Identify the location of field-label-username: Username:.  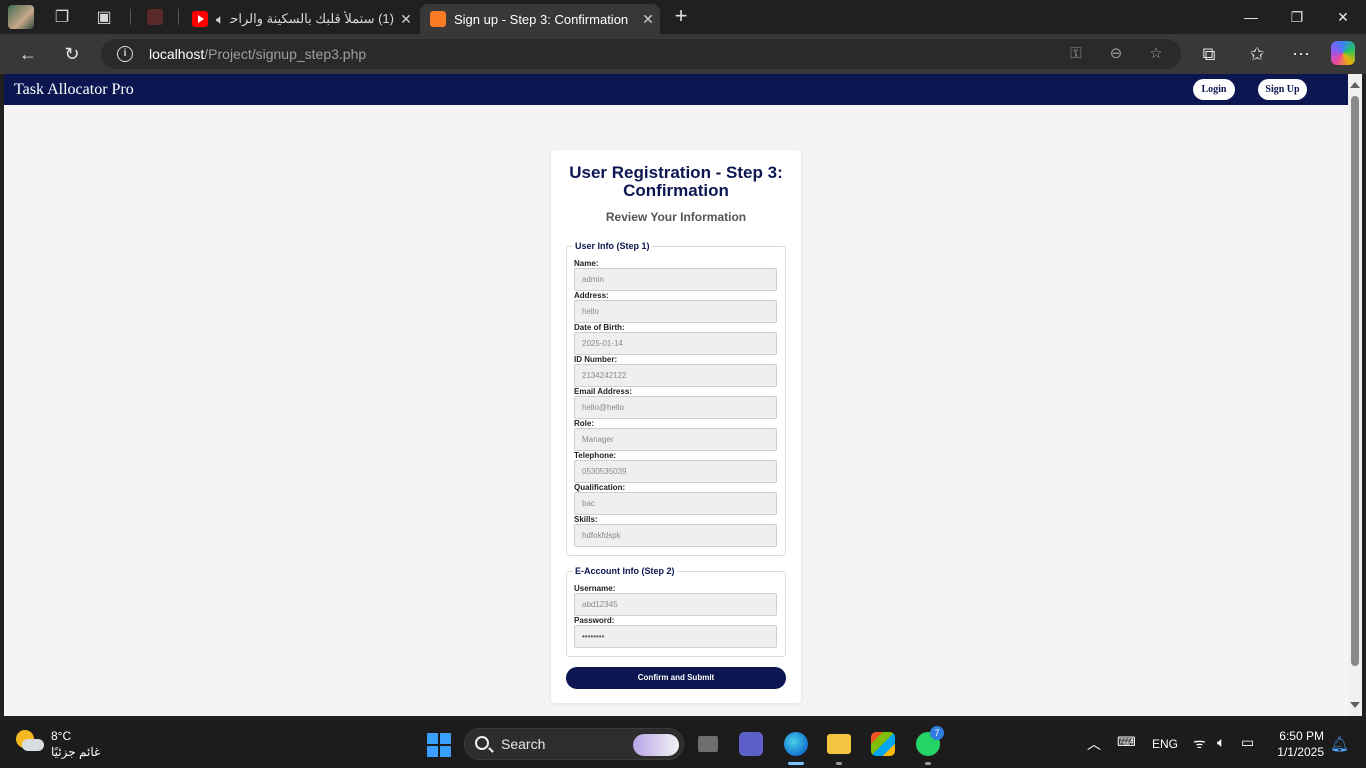
(595, 588).